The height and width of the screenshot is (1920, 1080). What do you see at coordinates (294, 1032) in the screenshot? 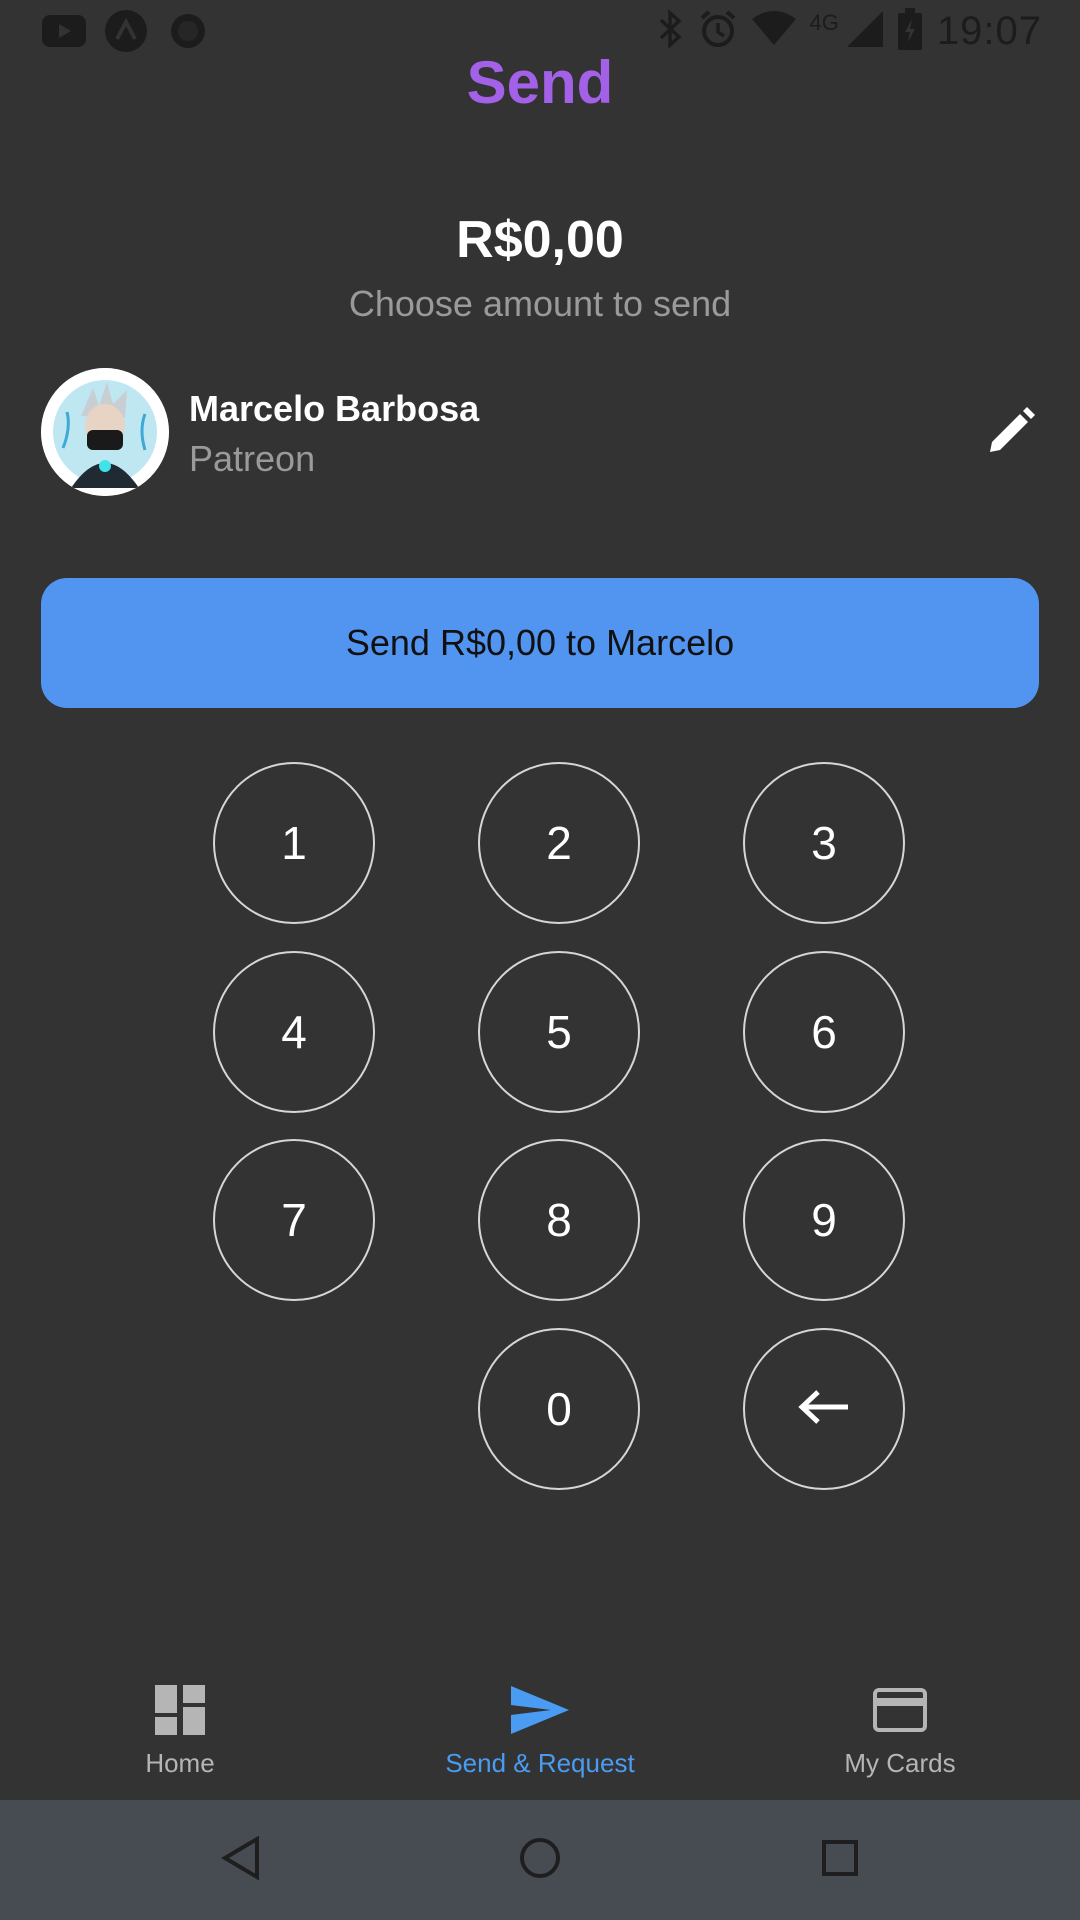
I see `keypad-key-4: 4` at bounding box center [294, 1032].